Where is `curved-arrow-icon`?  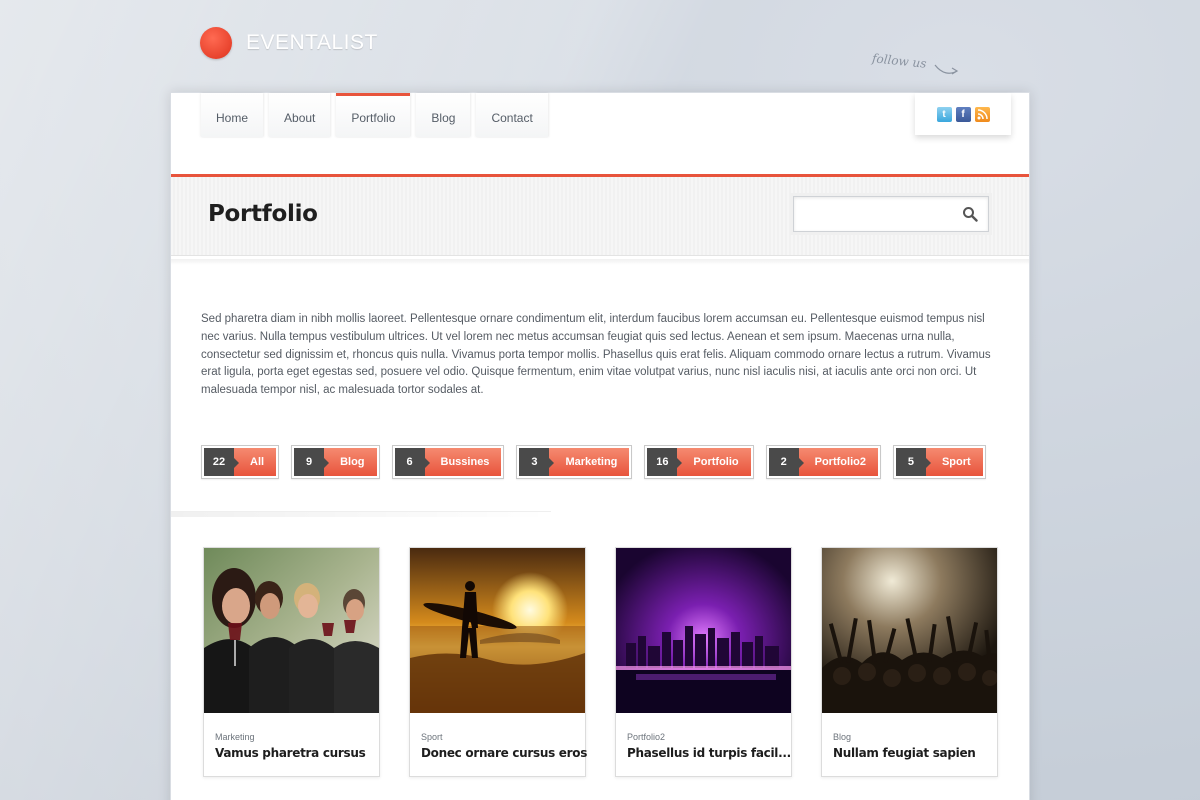 curved-arrow-icon is located at coordinates (946, 69).